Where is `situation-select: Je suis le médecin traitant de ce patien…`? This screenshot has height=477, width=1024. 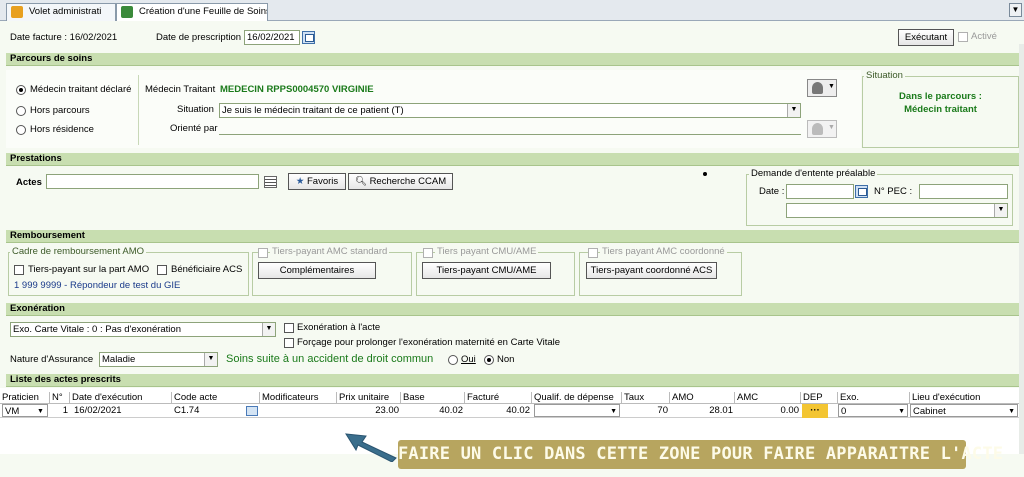
situation-select: Je suis le médecin traitant de ce patien… is located at coordinates (510, 110).